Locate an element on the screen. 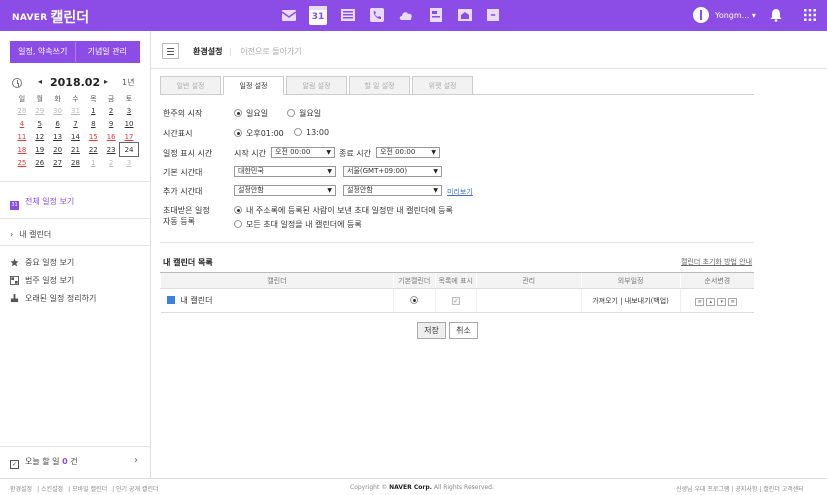  list-icon is located at coordinates (348, 15).